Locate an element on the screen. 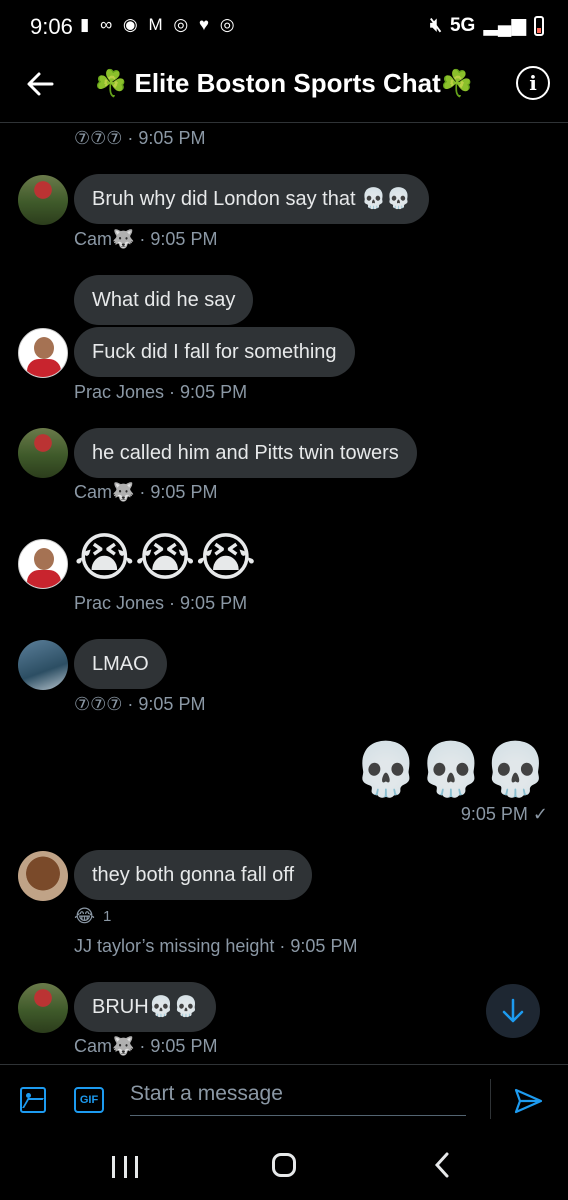 The width and height of the screenshot is (568, 1200). info-icon: i is located at coordinates (533, 83).